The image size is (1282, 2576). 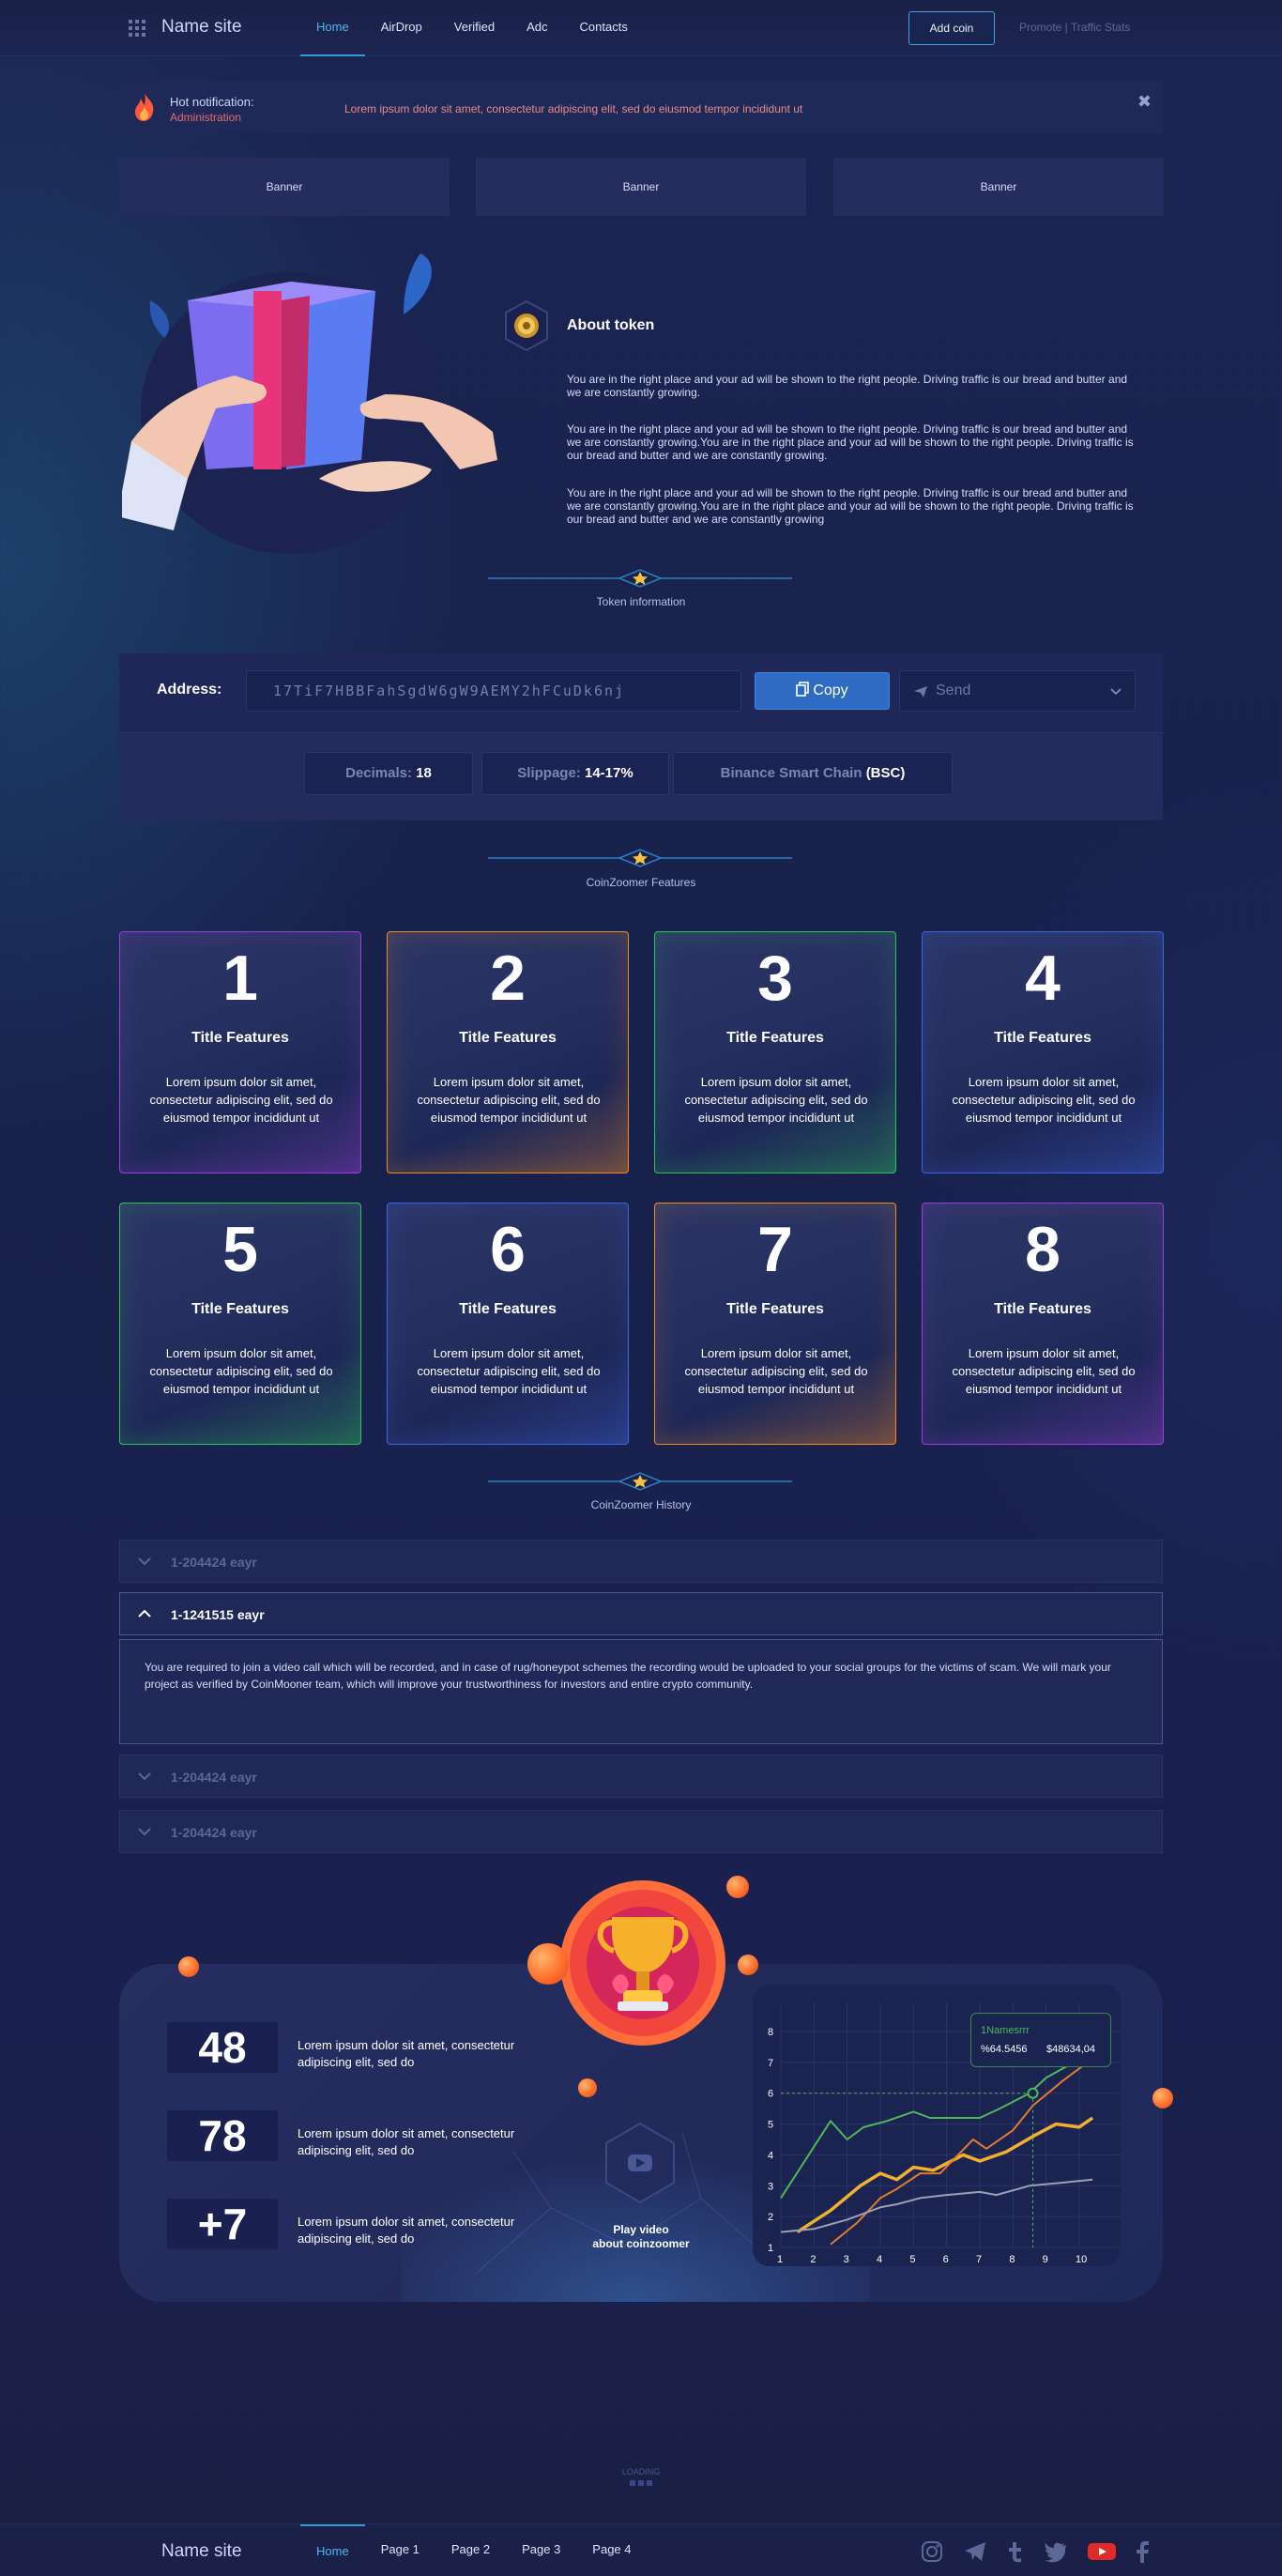 I want to click on chain-label: Binance Smart Chain, so click(x=791, y=773).